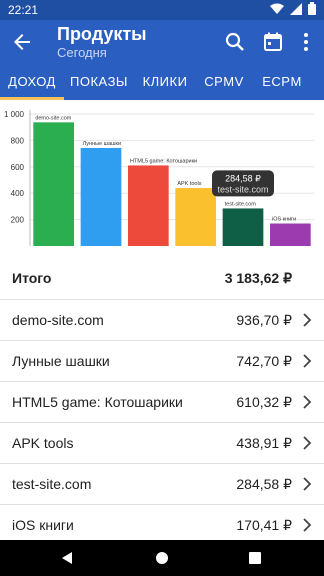 The image size is (324, 576). What do you see at coordinates (264, 320) in the screenshot?
I see `item-value: 936,70 ₽` at bounding box center [264, 320].